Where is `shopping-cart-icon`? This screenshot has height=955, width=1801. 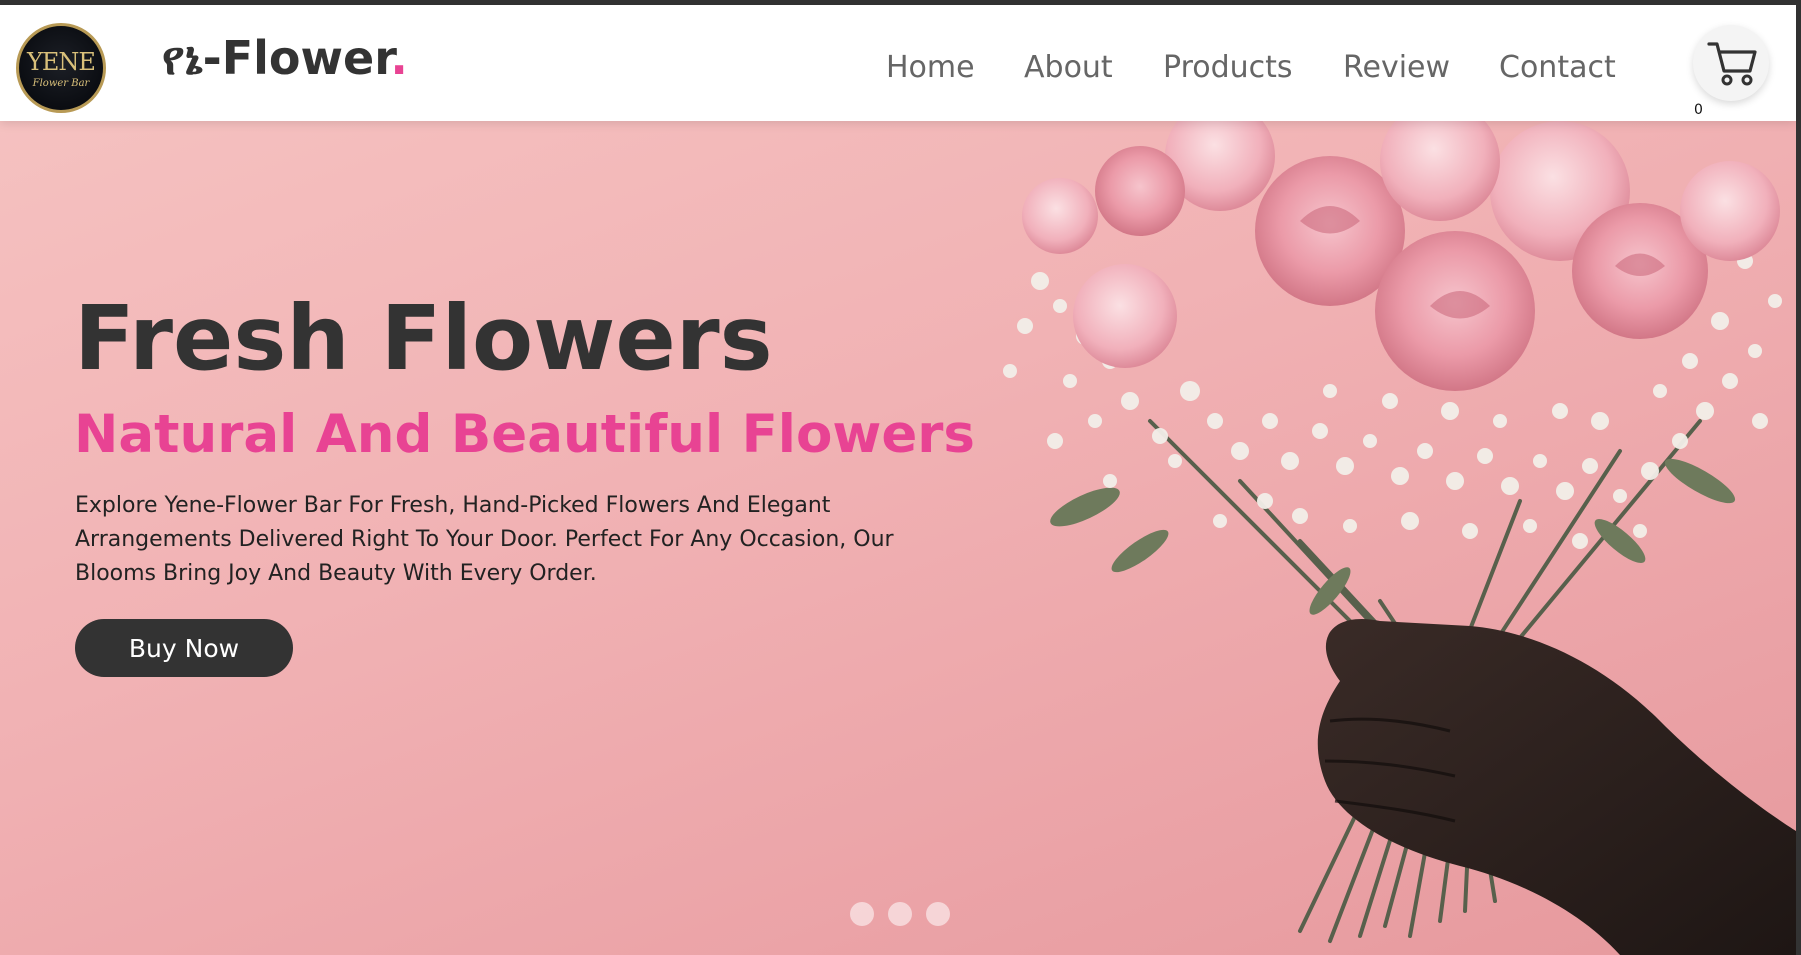
shopping-cart-icon is located at coordinates (1732, 64).